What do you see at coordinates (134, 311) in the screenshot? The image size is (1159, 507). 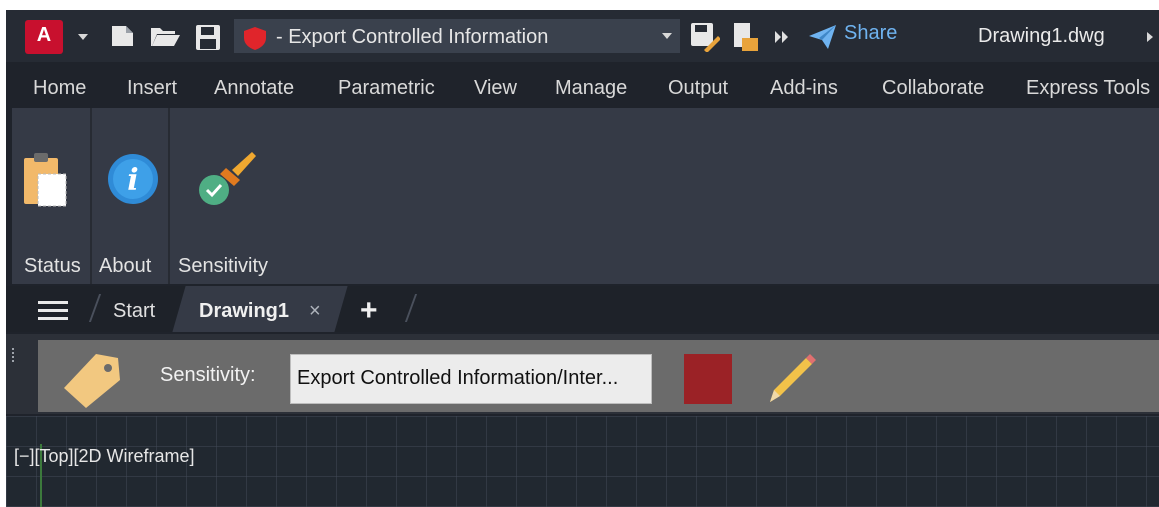 I see `tab-start: Start` at bounding box center [134, 311].